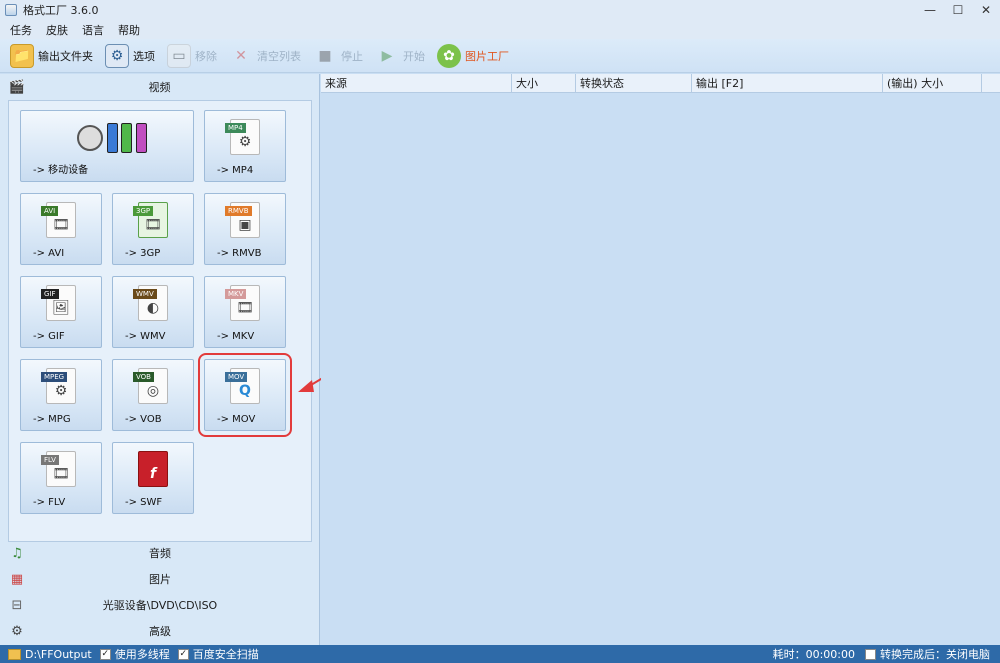  I want to click on remove-icon: ▭, so click(179, 55).